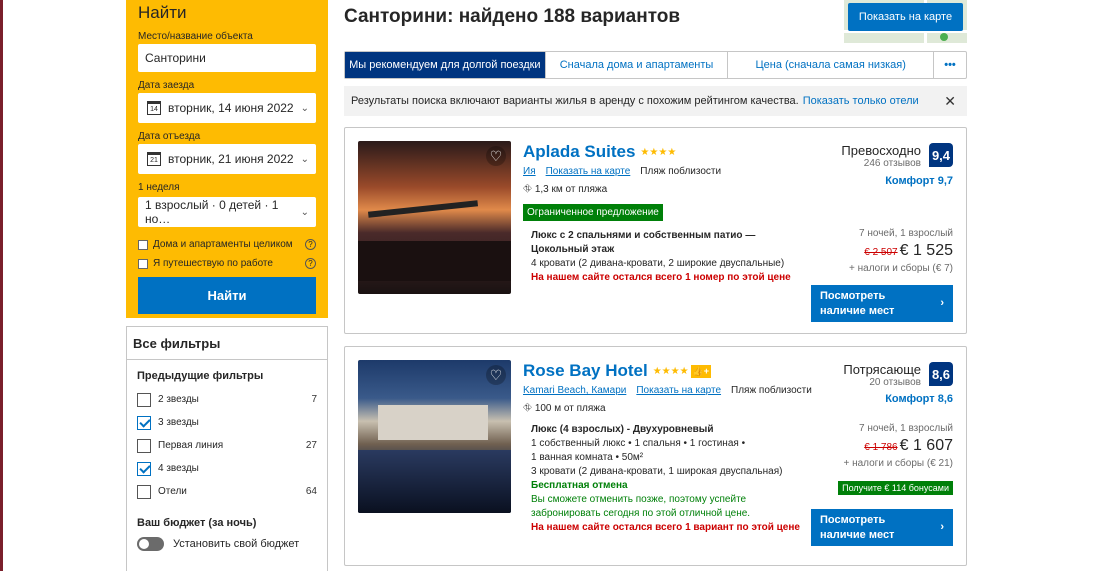  I want to click on checkout-value: вторник, 21 июня 2022, so click(231, 159).